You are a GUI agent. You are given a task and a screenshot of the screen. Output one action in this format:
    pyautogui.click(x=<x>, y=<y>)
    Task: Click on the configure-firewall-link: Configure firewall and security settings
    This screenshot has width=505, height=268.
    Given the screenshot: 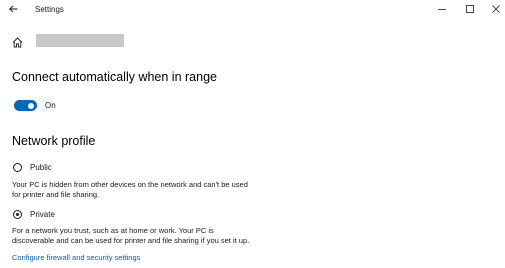 What is the action you would take?
    pyautogui.click(x=76, y=257)
    